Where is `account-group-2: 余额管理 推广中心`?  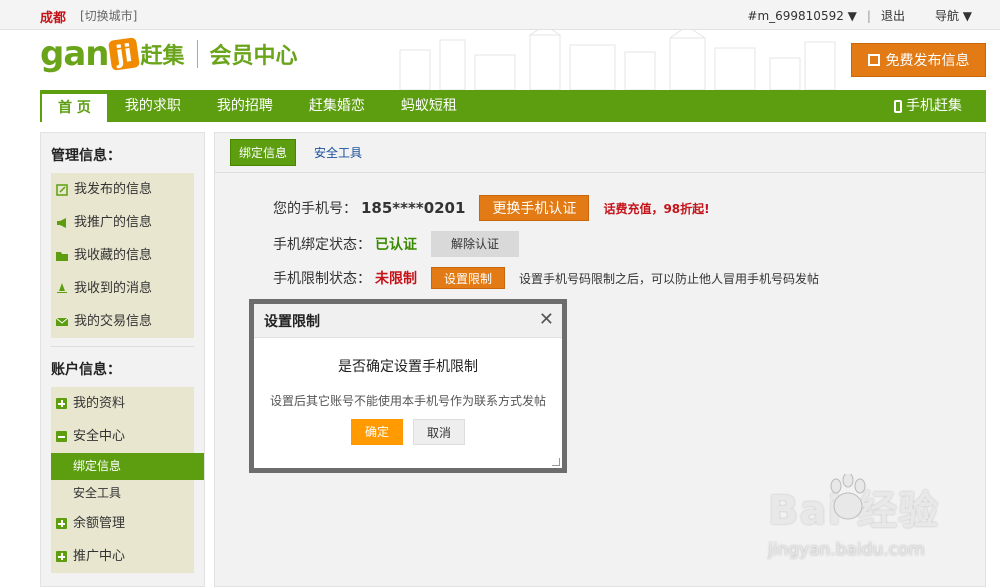 account-group-2: 余额管理 推广中心 is located at coordinates (122, 540).